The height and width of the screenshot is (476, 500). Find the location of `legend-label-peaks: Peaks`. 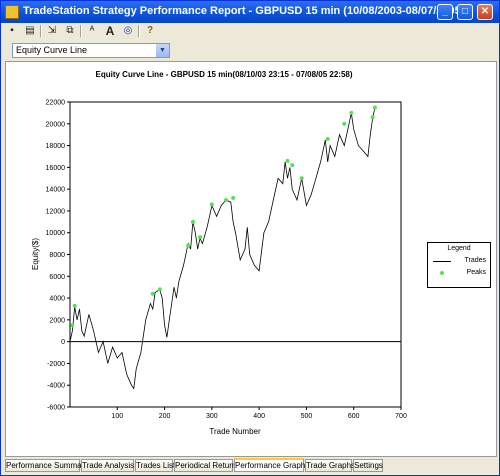

legend-label-peaks: Peaks is located at coordinates (476, 272).